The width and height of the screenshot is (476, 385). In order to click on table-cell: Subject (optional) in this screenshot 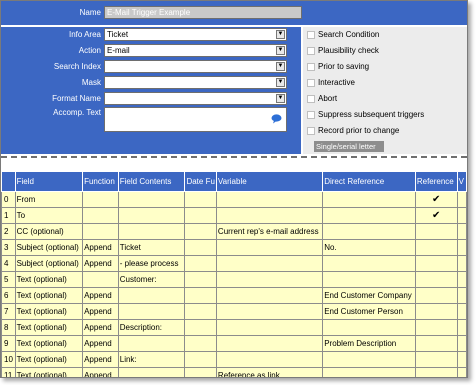, I will do `click(49, 247)`.